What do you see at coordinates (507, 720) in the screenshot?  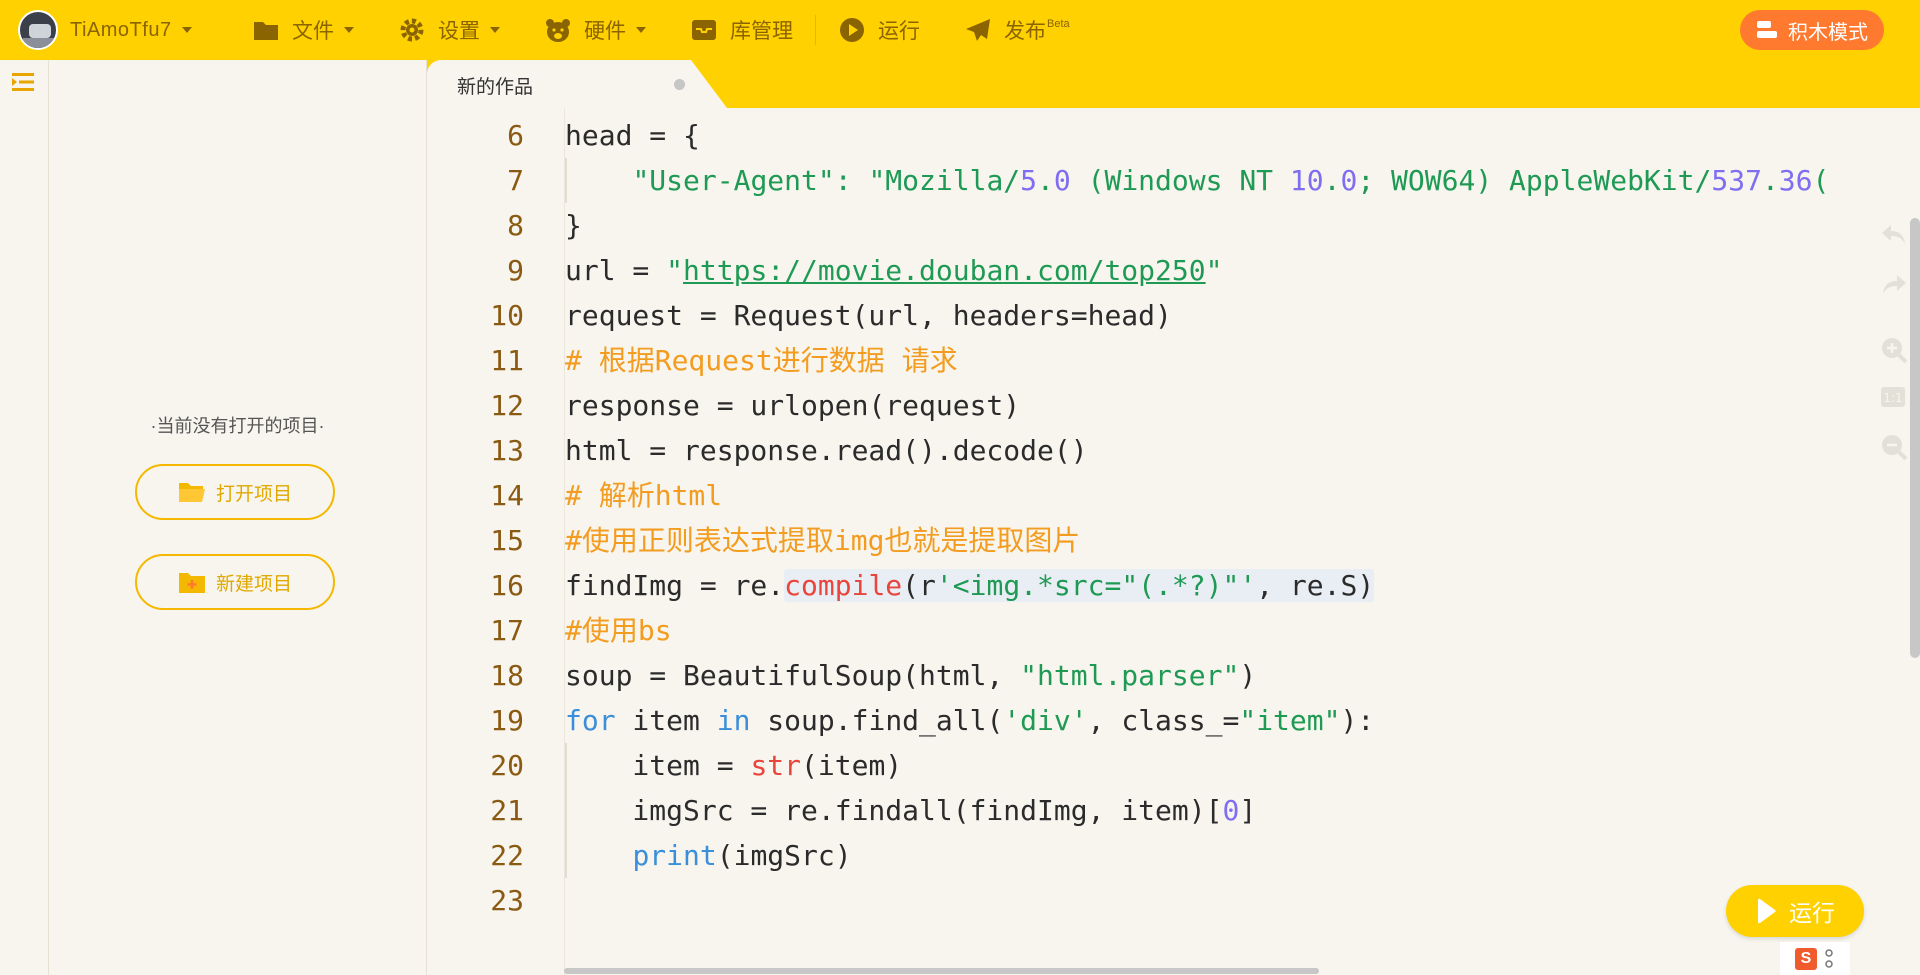 I see `line-number: 19` at bounding box center [507, 720].